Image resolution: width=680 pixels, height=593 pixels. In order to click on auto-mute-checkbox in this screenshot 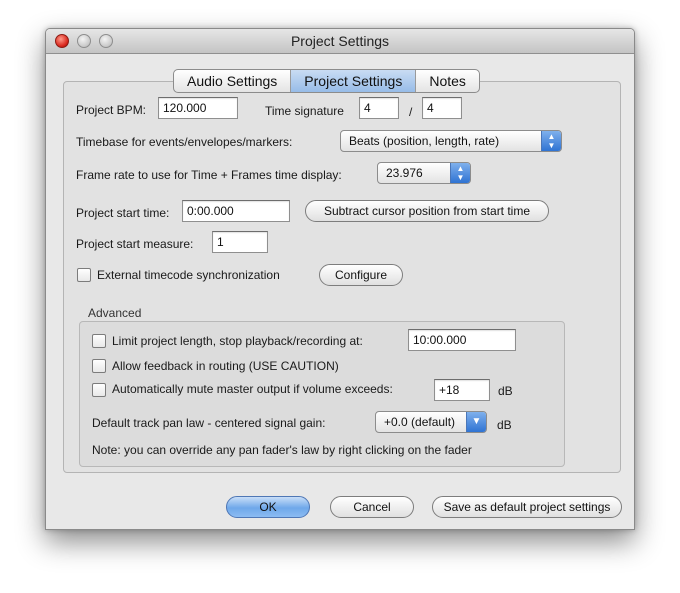, I will do `click(99, 390)`.